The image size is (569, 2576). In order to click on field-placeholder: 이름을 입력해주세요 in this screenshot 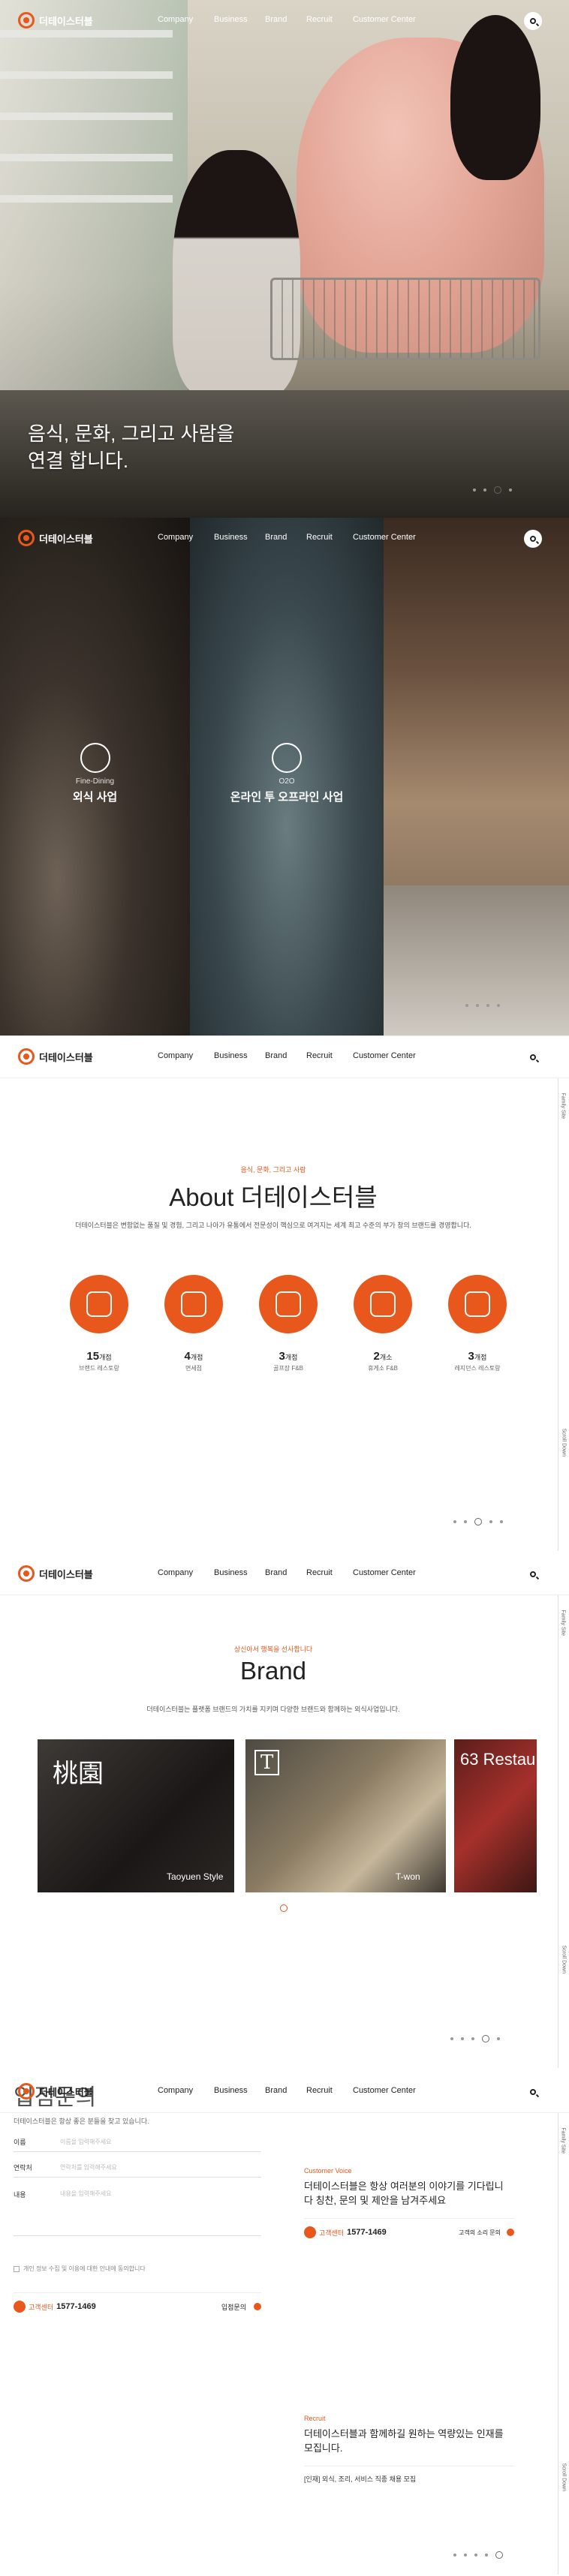, I will do `click(85, 2142)`.